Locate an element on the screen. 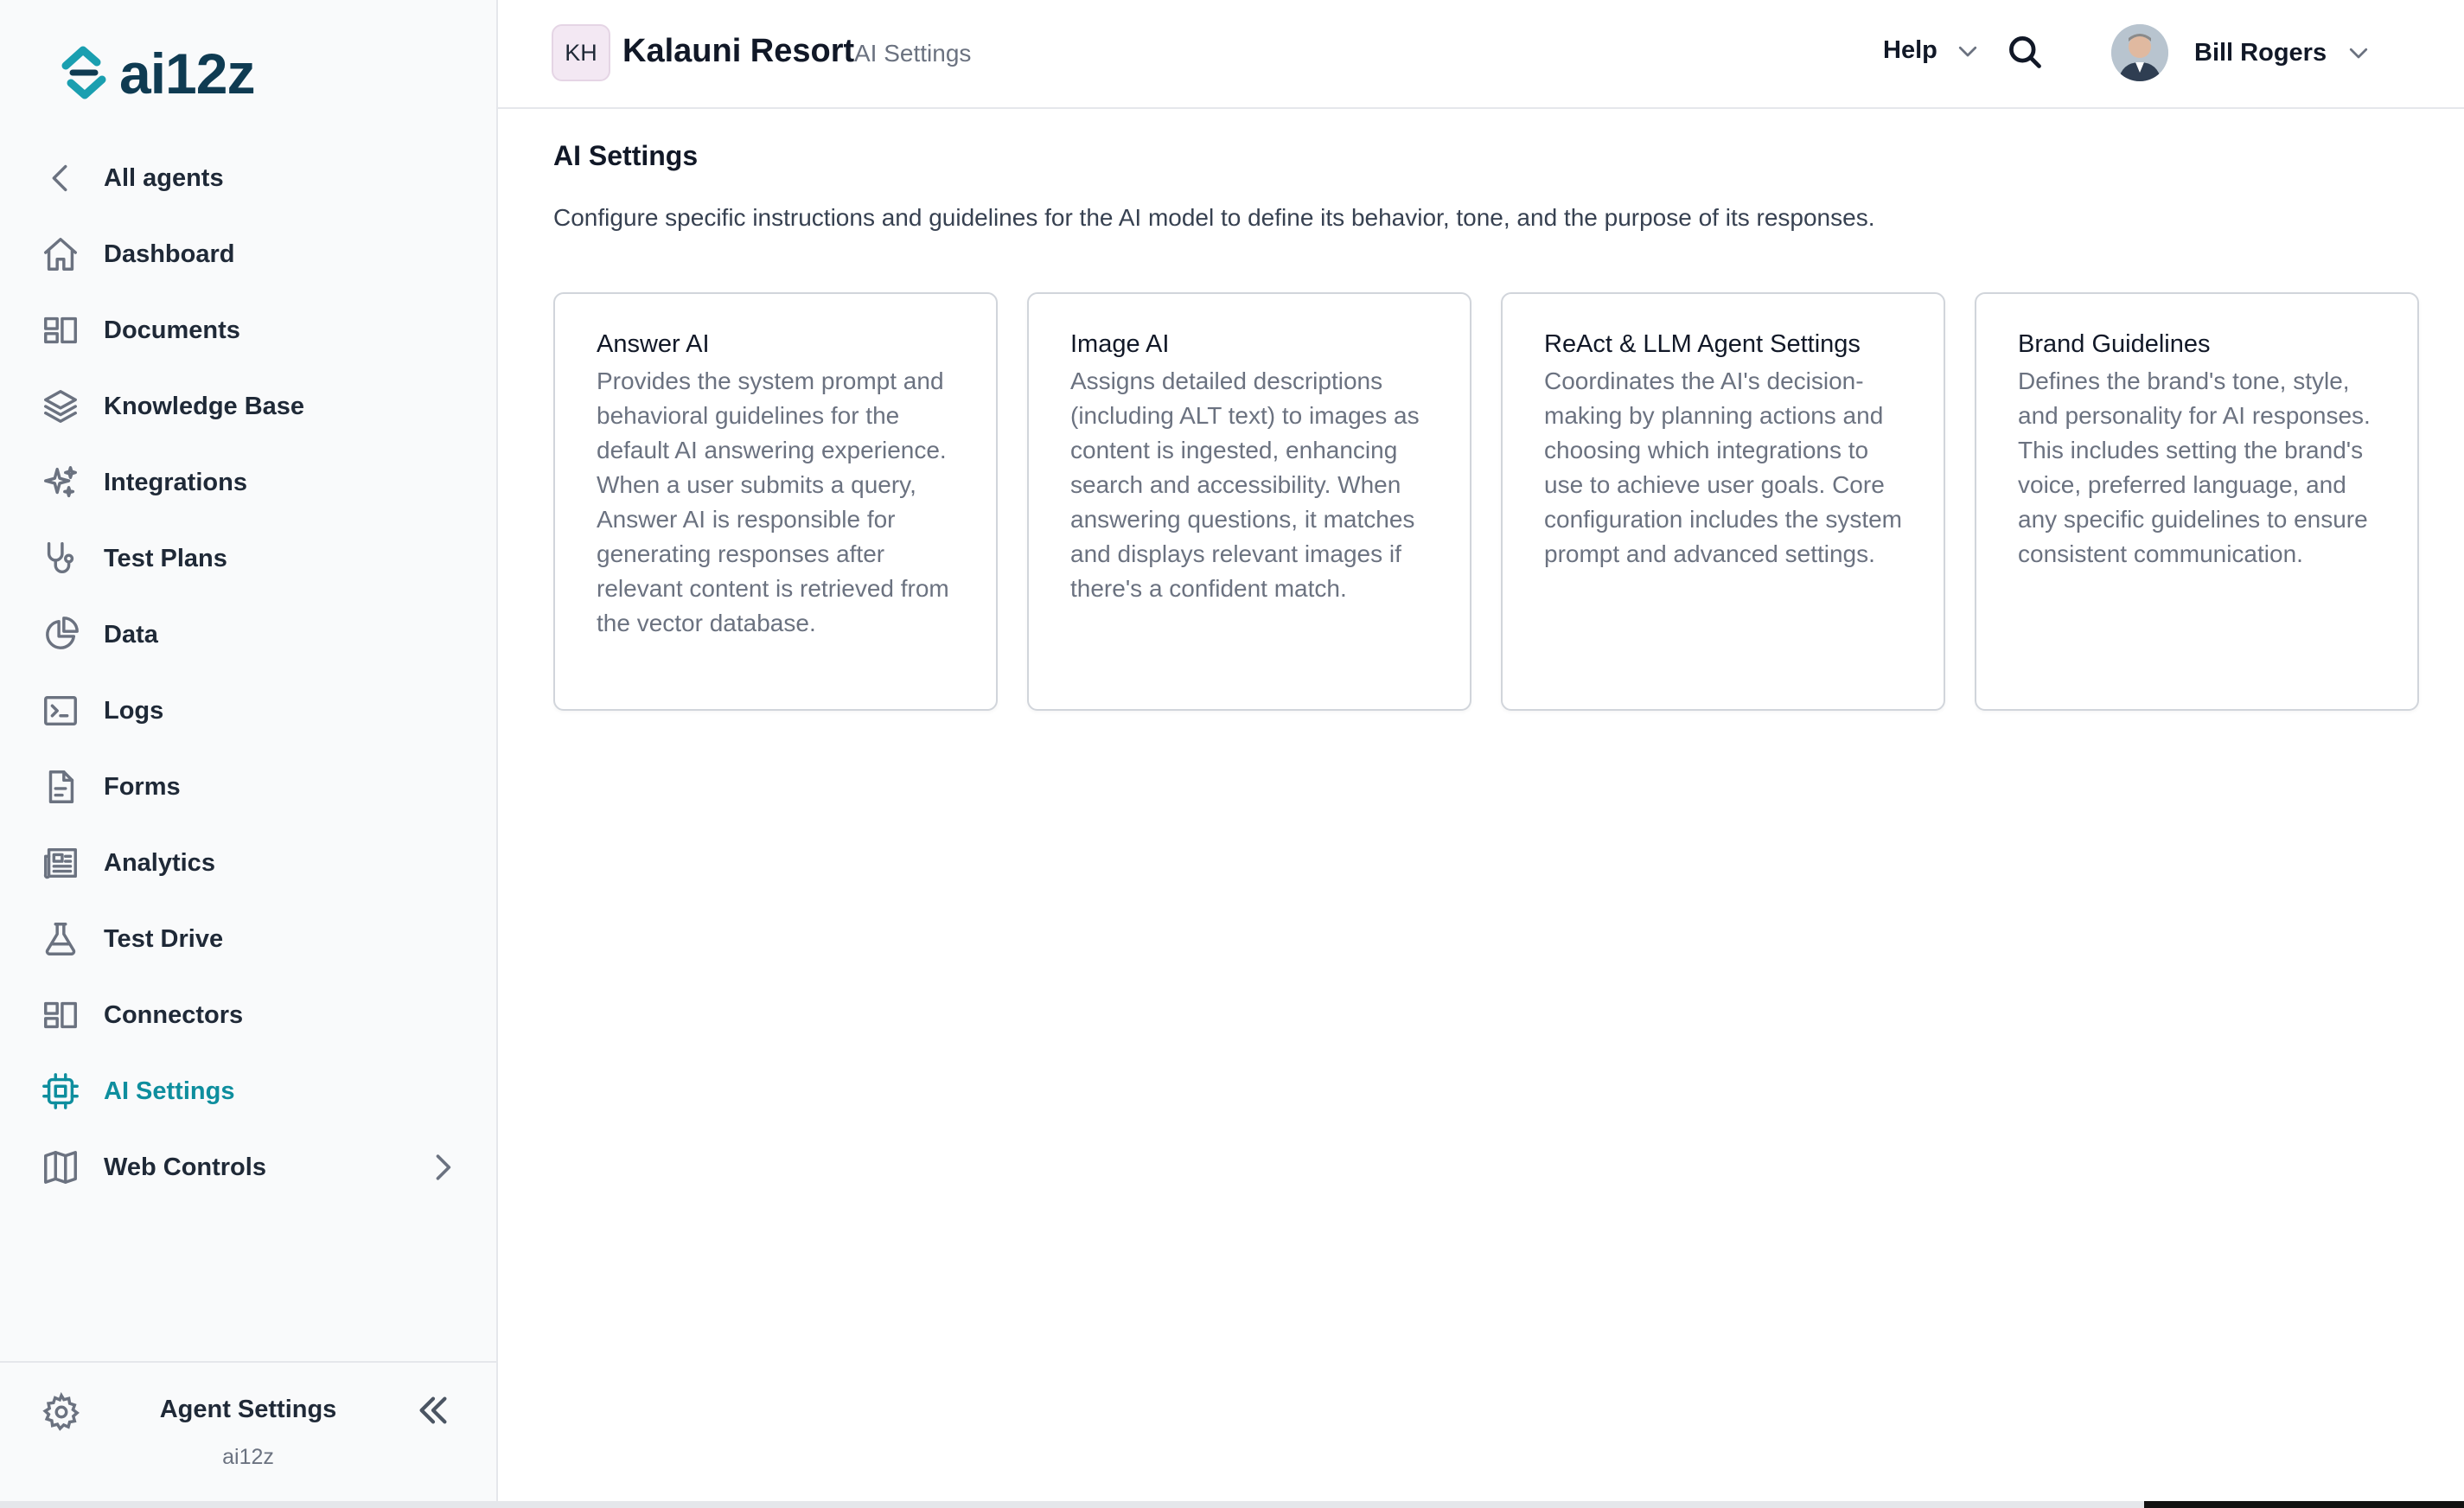 The height and width of the screenshot is (1508, 2464). user-name: Bill Rogers is located at coordinates (2260, 53).